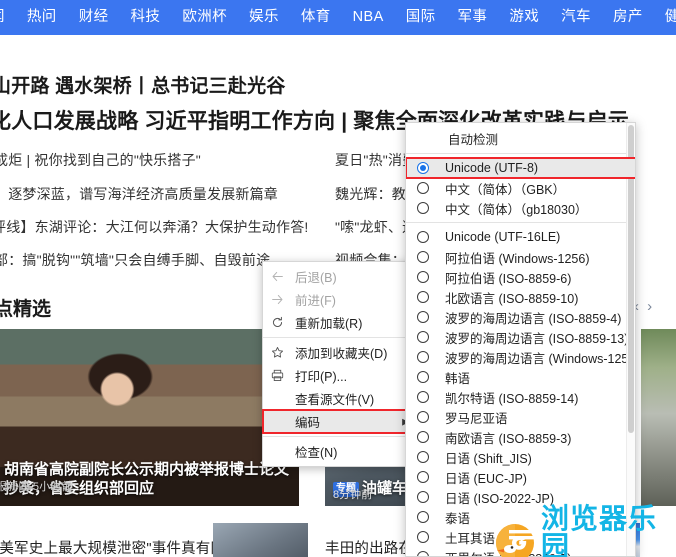 The width and height of the screenshot is (676, 557). What do you see at coordinates (486, 478) in the screenshot?
I see `encoding-option-label: 日语 (EUC-JP)` at bounding box center [486, 478].